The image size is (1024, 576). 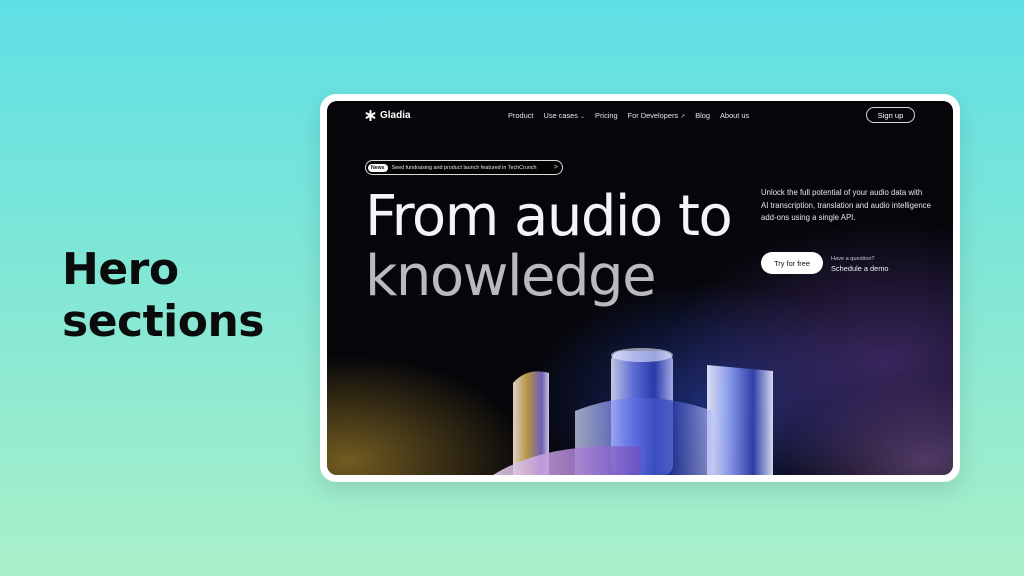 What do you see at coordinates (163, 321) in the screenshot?
I see `slide-title-line2: sections` at bounding box center [163, 321].